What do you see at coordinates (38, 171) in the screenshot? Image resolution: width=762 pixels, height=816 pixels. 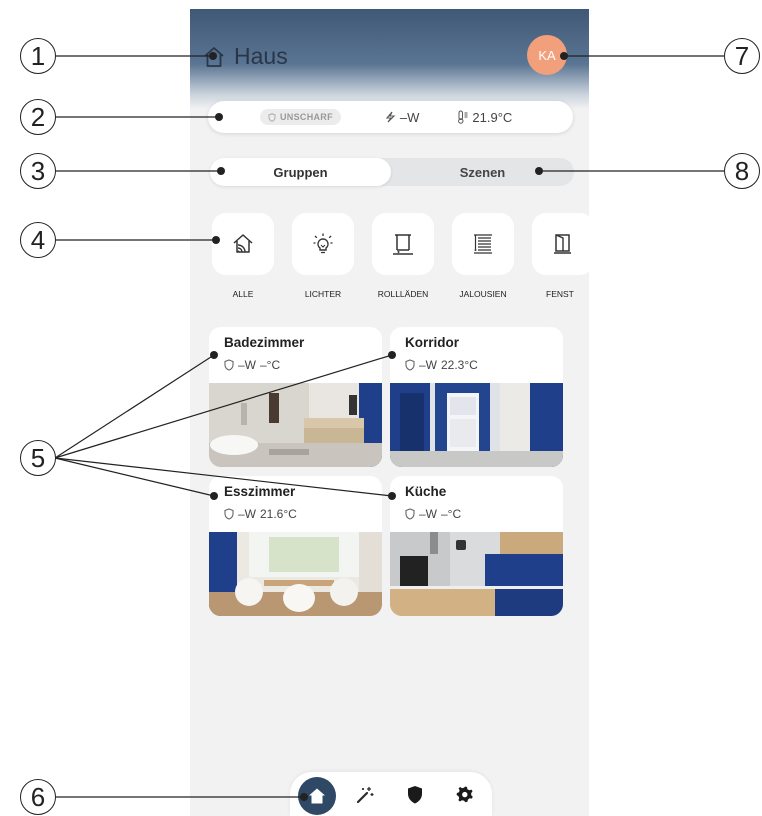 I see `callout-3: 3` at bounding box center [38, 171].